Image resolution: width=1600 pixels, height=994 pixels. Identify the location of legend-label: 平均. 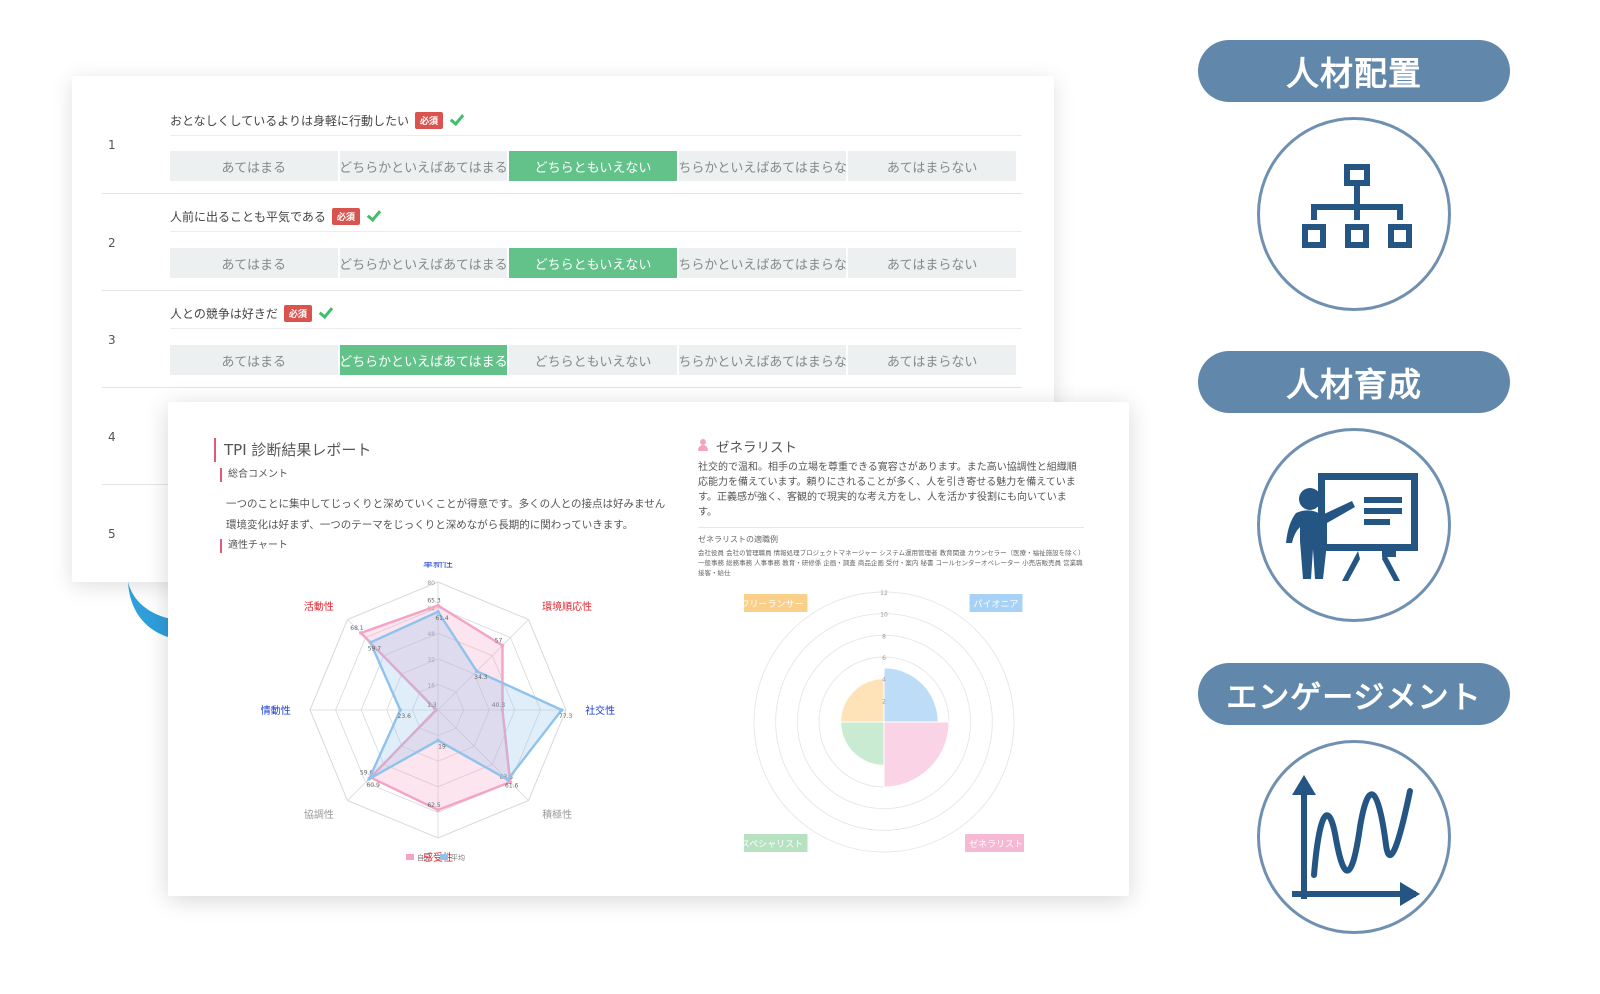
(458, 857).